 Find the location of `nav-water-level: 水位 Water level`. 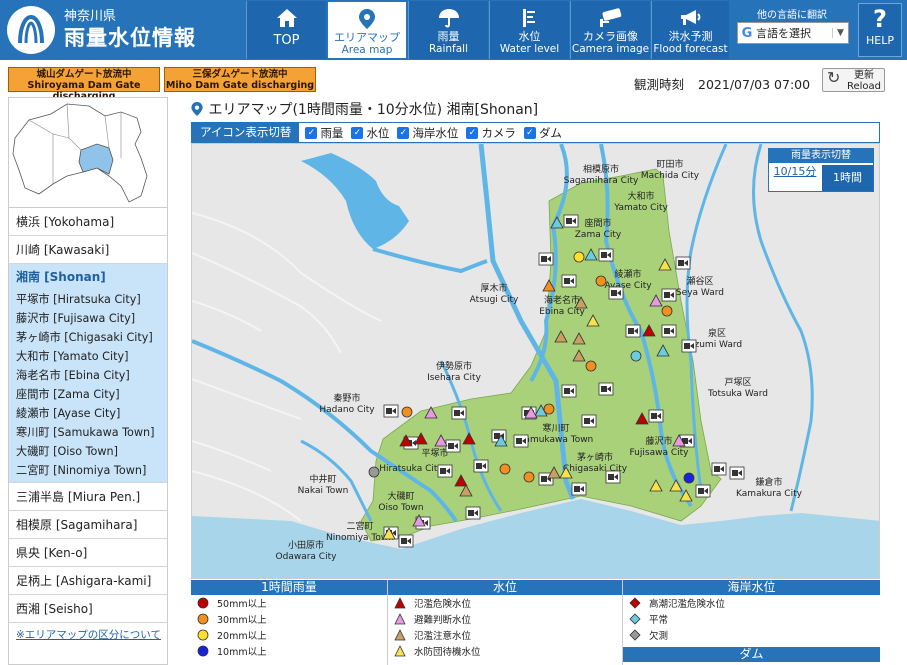

nav-water-level: 水位 Water level is located at coordinates (529, 30).